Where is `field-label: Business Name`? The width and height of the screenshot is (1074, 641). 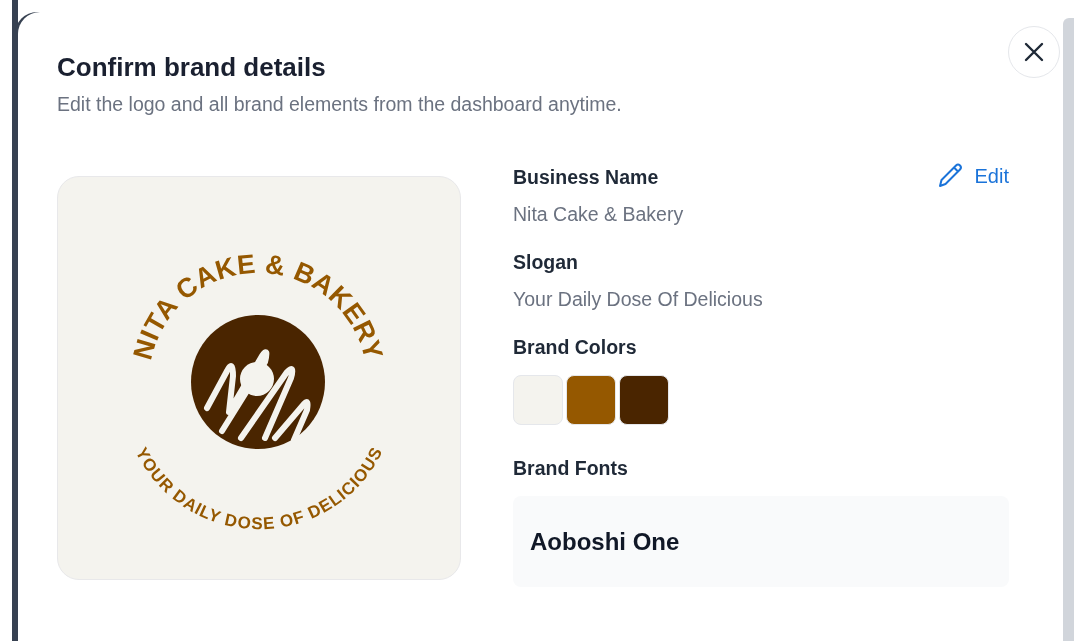 field-label: Business Name is located at coordinates (586, 177).